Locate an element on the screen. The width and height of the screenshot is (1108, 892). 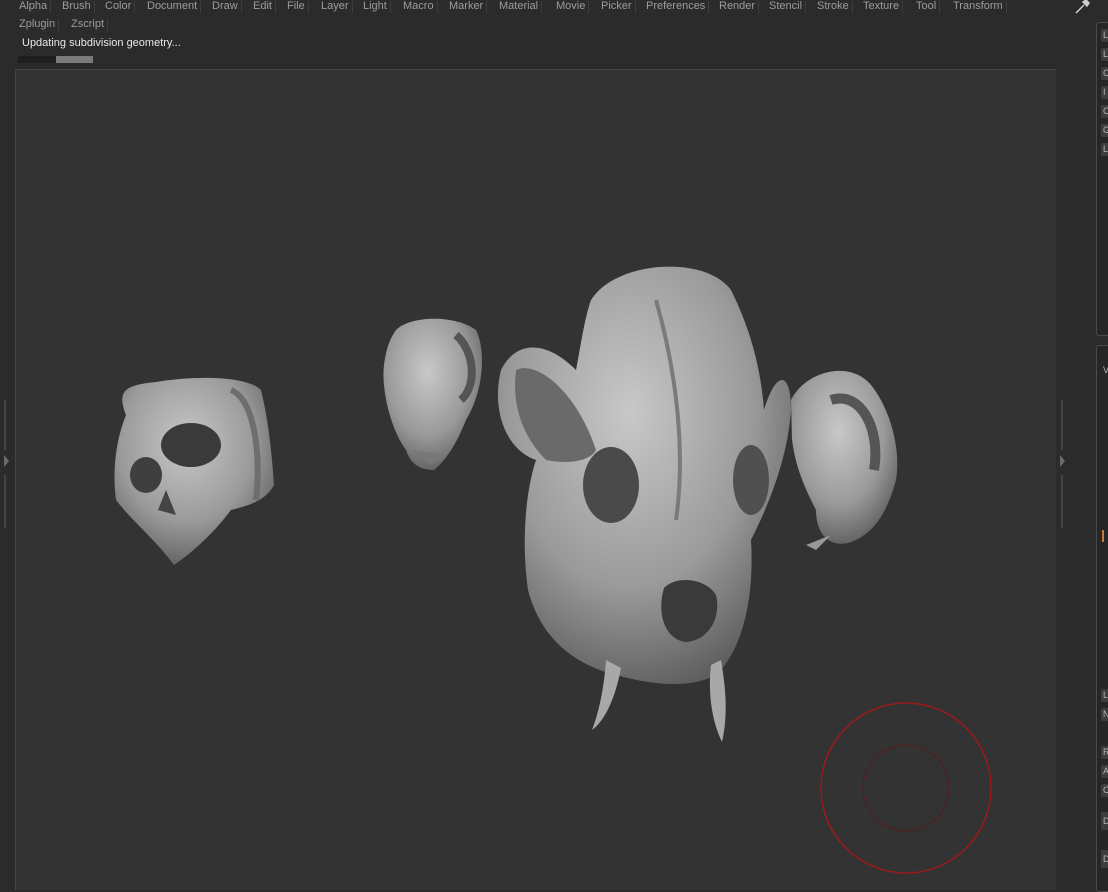
menu-marker: Marker is located at coordinates (466, 7).